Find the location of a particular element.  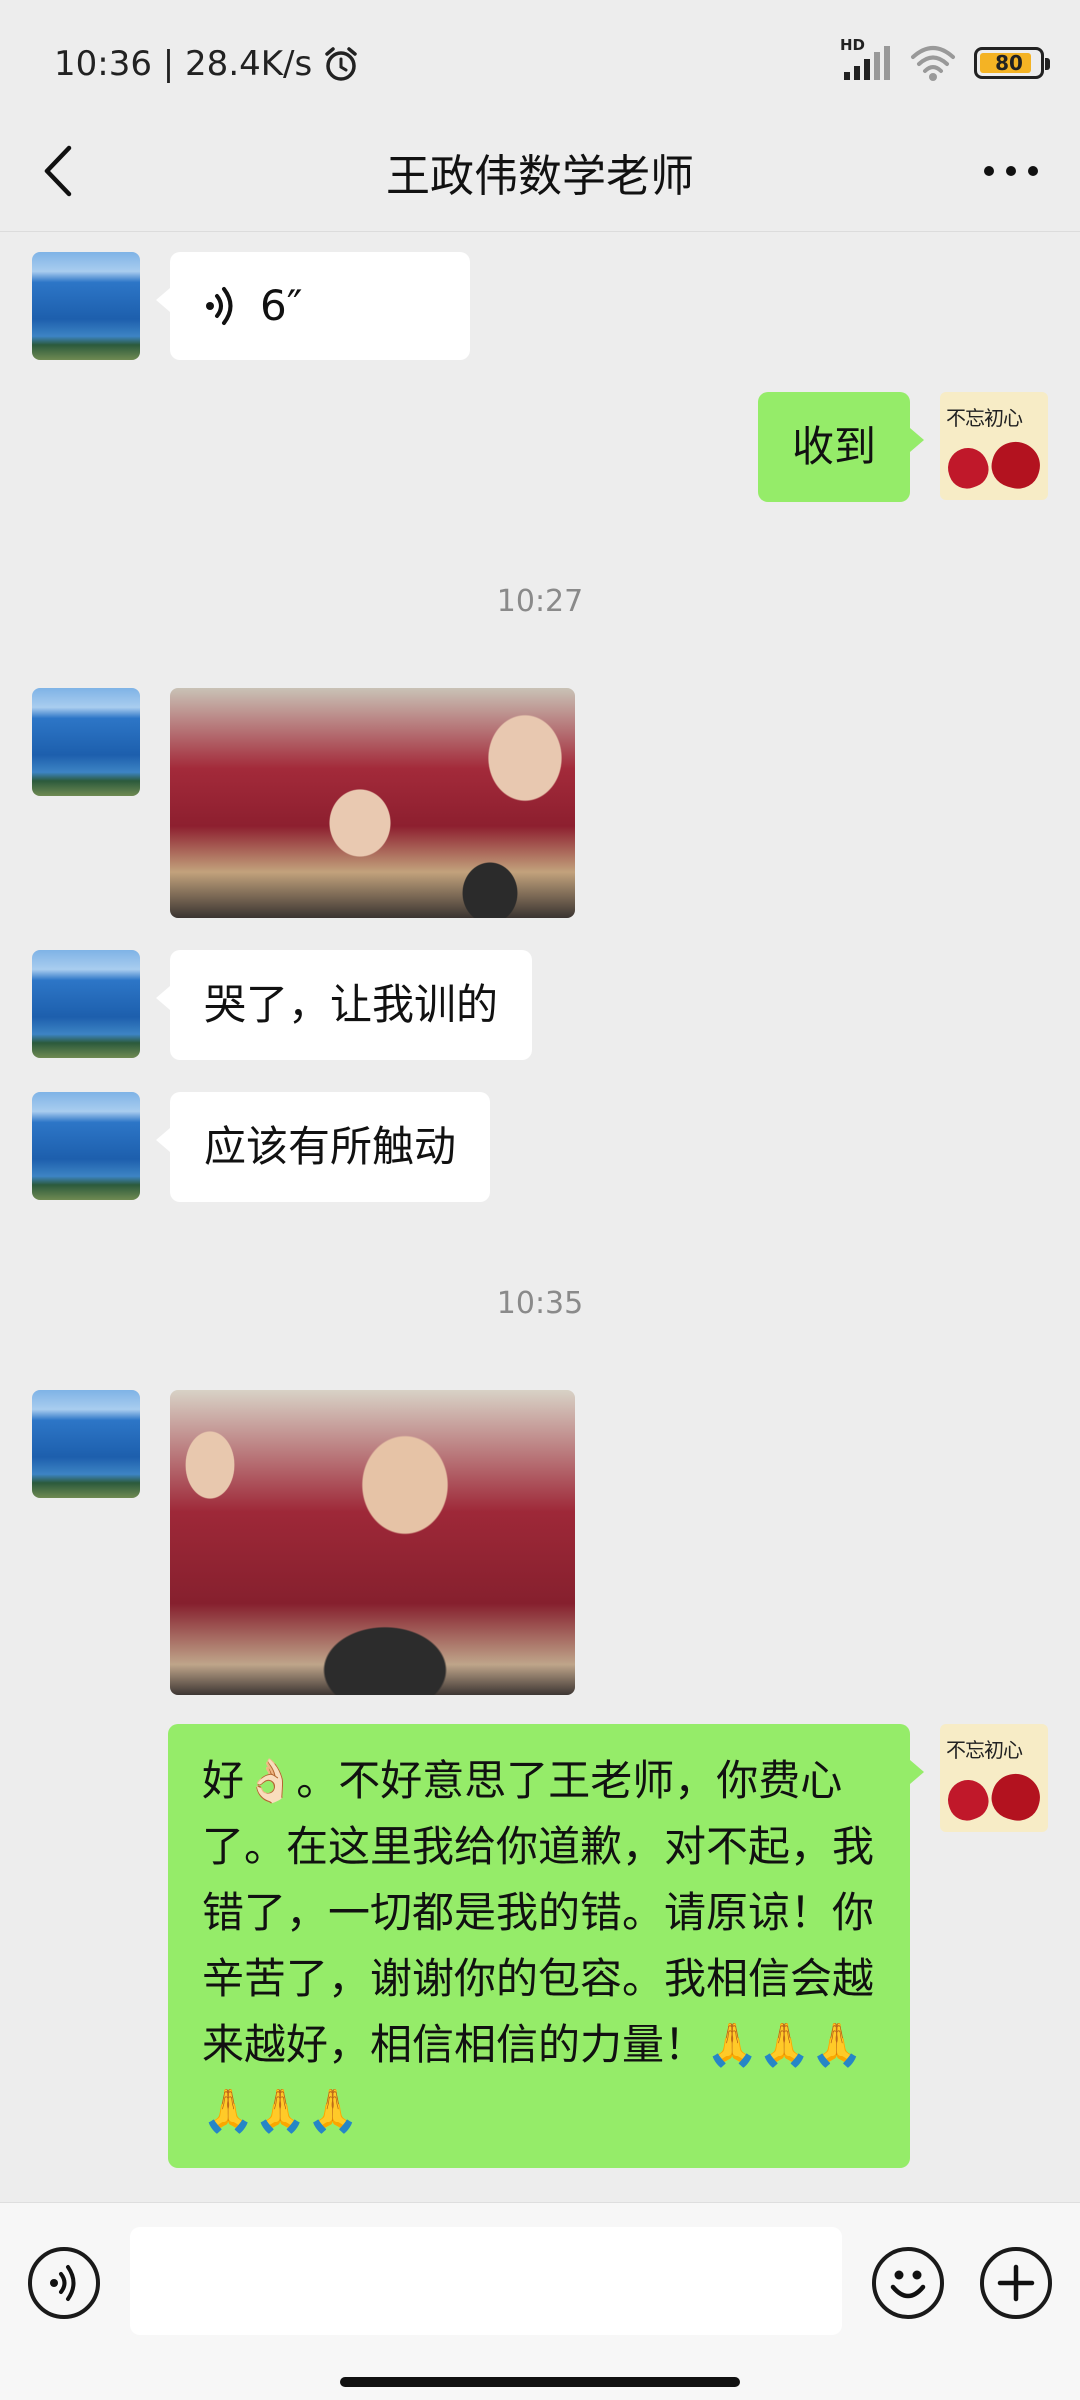

battery-icon: 80 is located at coordinates (1012, 63).